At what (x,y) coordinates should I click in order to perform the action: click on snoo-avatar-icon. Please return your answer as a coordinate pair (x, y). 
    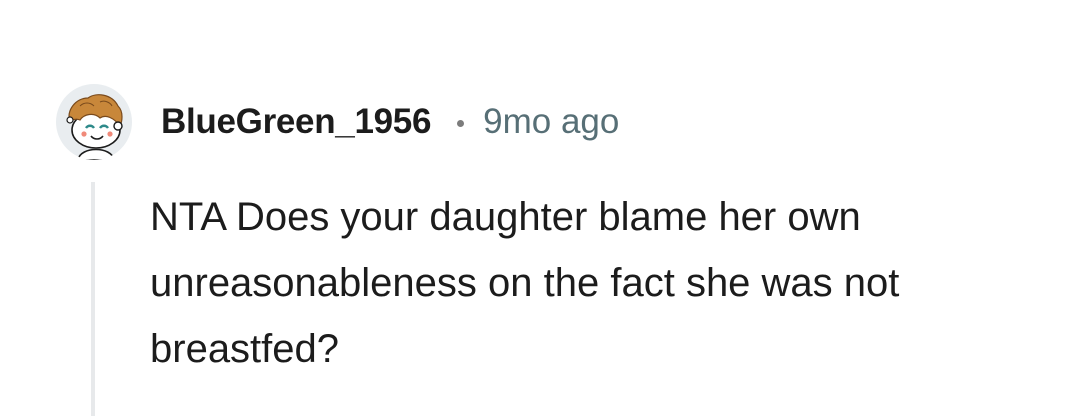
    Looking at the image, I should click on (94, 127).